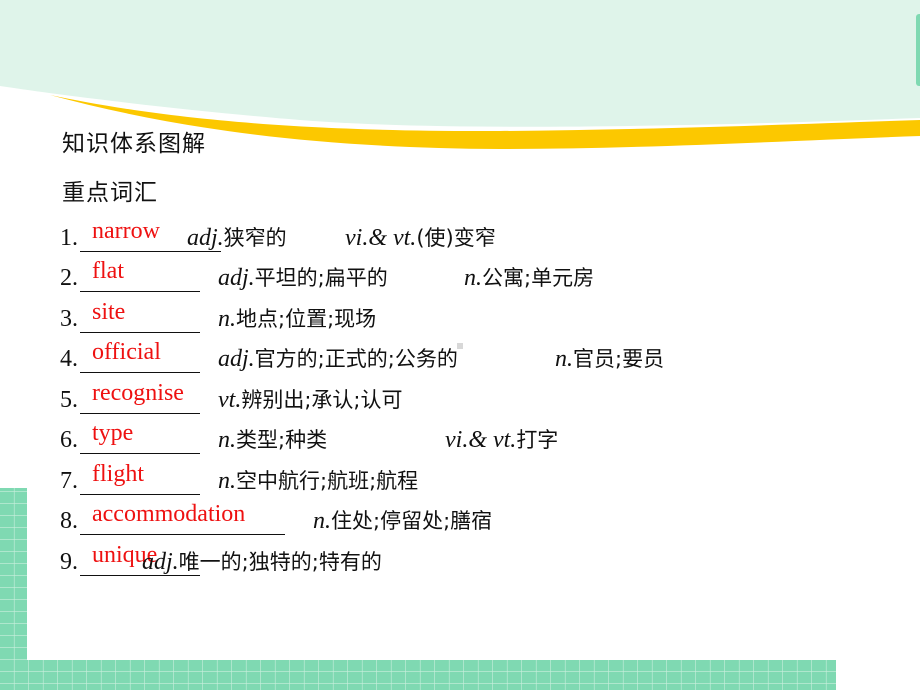 The height and width of the screenshot is (690, 920). Describe the element at coordinates (918, 50) in the screenshot. I see `banner-side-tab` at that location.